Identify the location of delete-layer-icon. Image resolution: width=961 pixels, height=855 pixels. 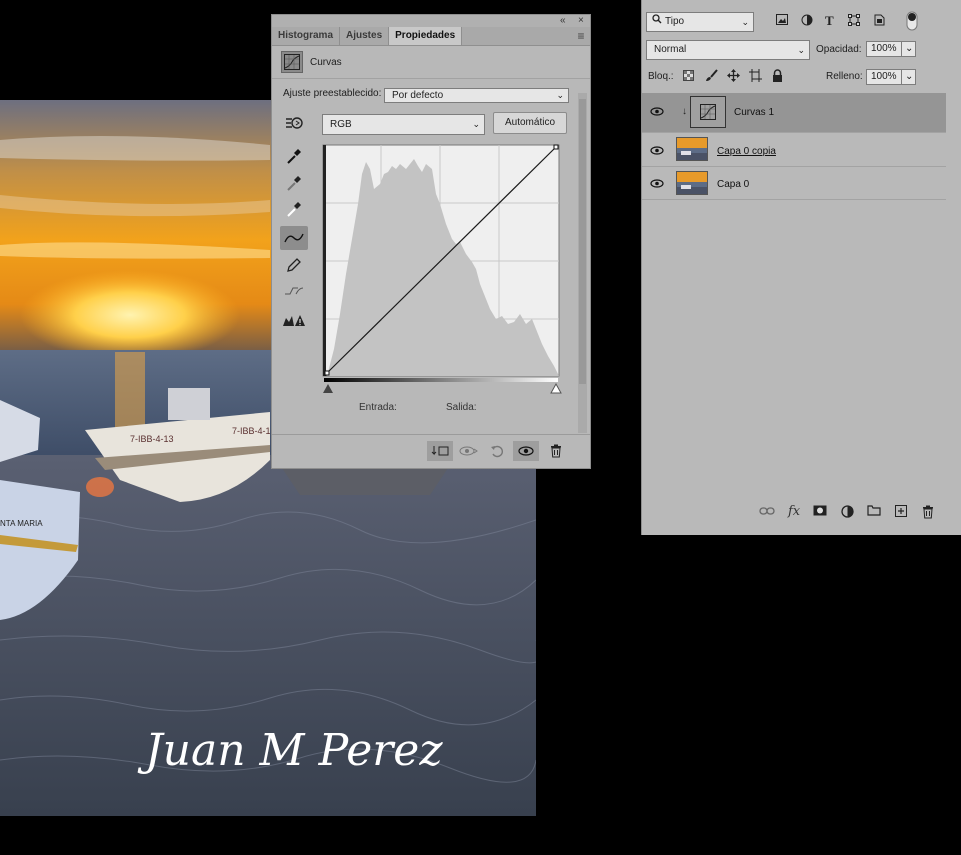
(928, 513).